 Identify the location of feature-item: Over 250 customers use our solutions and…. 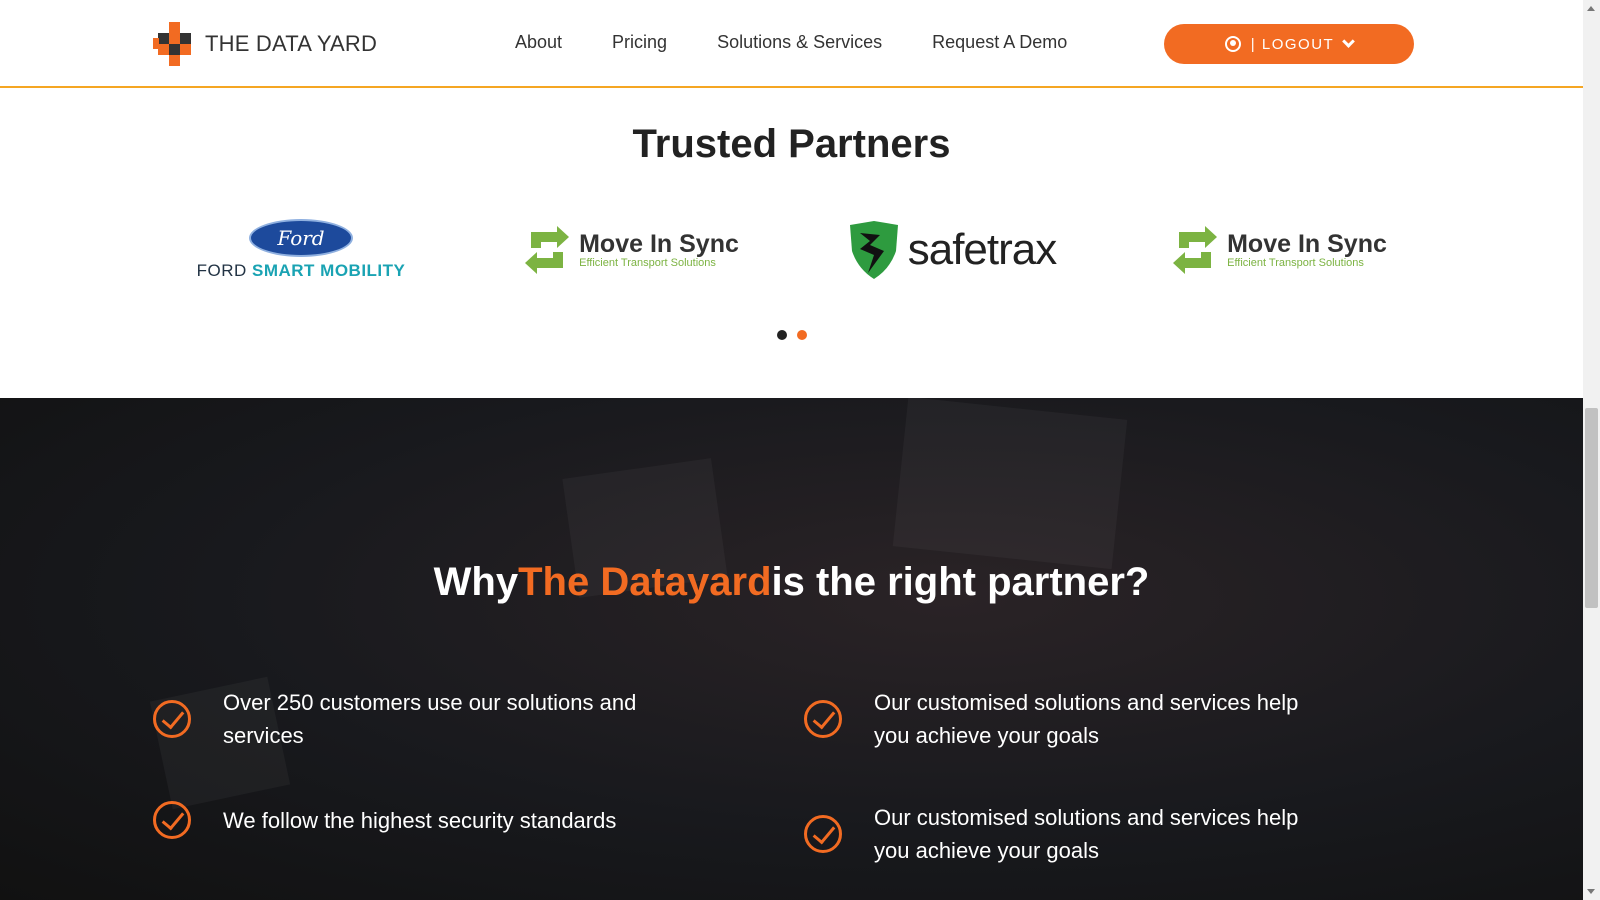
(403, 719).